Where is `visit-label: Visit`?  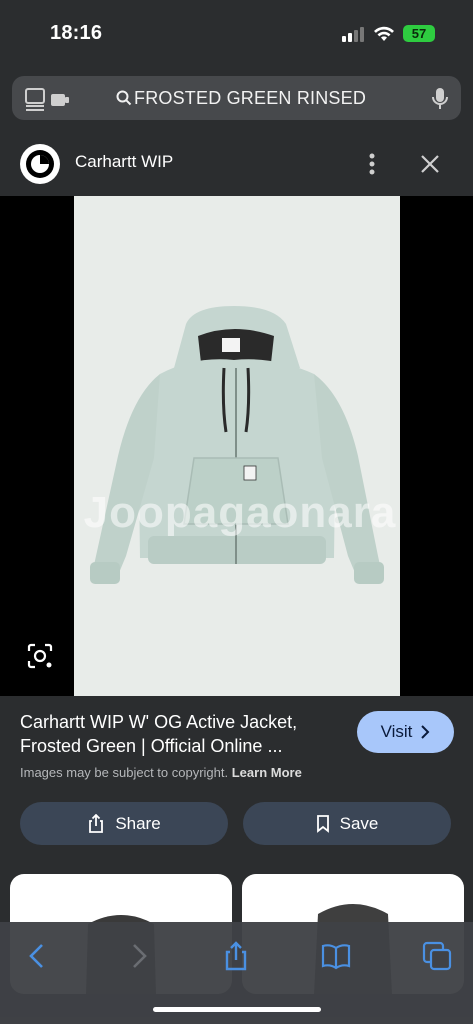
visit-label: Visit is located at coordinates (396, 731).